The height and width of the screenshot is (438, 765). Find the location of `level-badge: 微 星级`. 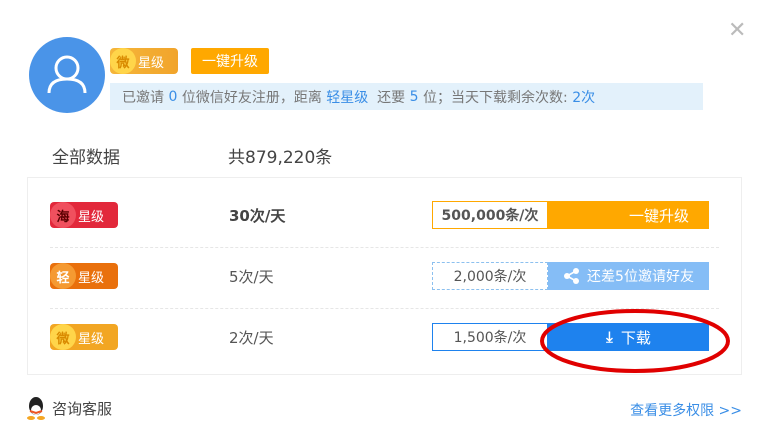

level-badge: 微 星级 is located at coordinates (144, 61).